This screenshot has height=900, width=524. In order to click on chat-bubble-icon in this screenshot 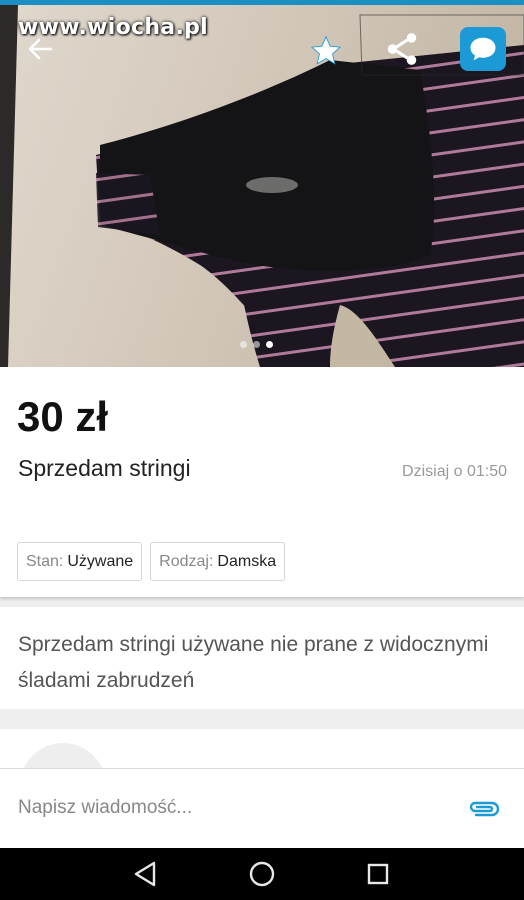, I will do `click(483, 49)`.